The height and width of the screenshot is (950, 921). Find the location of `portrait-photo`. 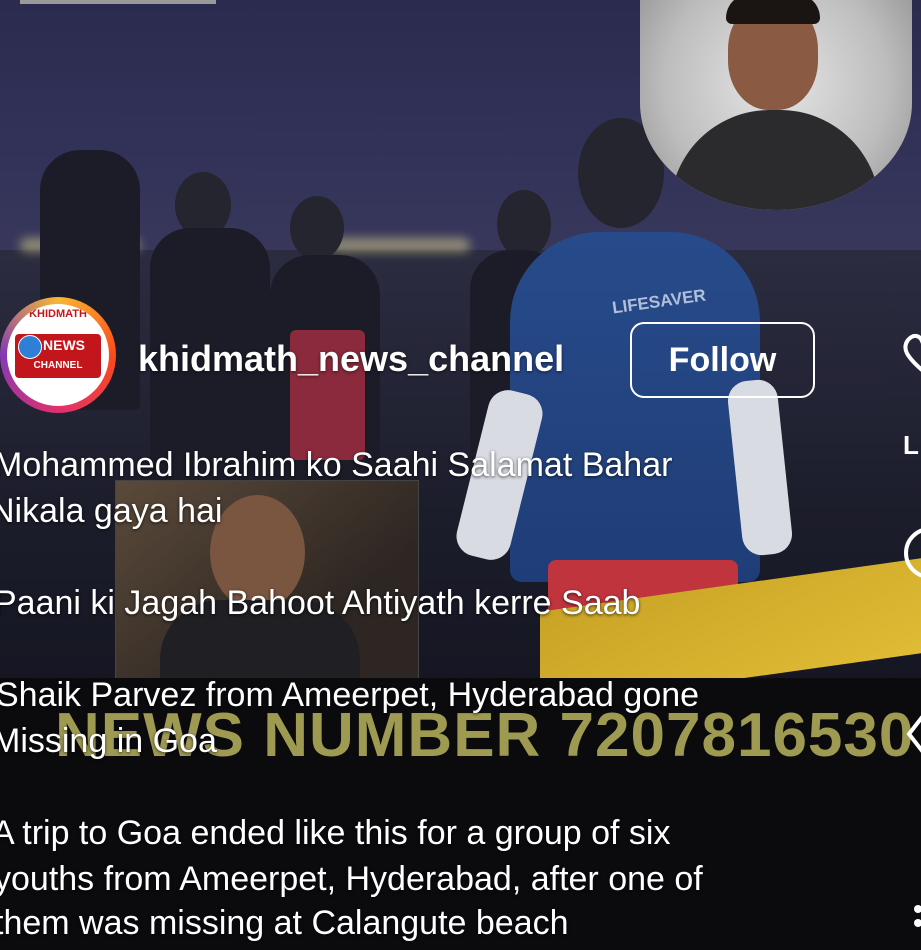

portrait-photo is located at coordinates (776, 105).